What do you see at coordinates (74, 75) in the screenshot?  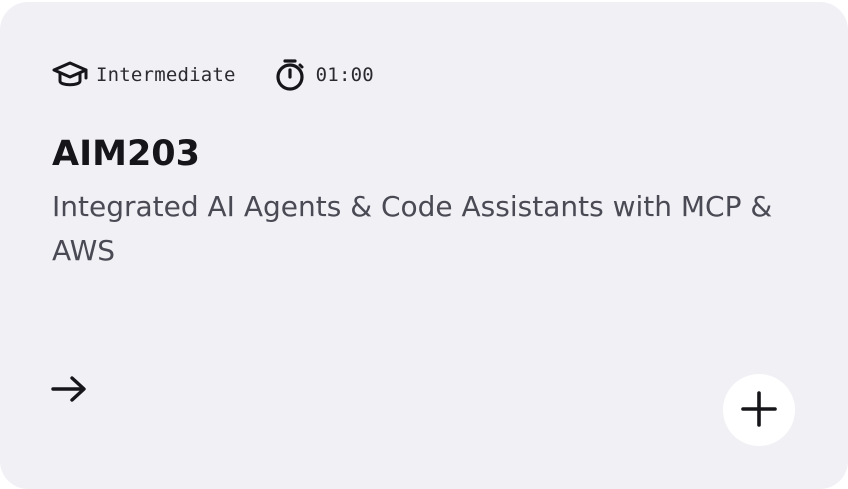 I see `graduation-cap-icon` at bounding box center [74, 75].